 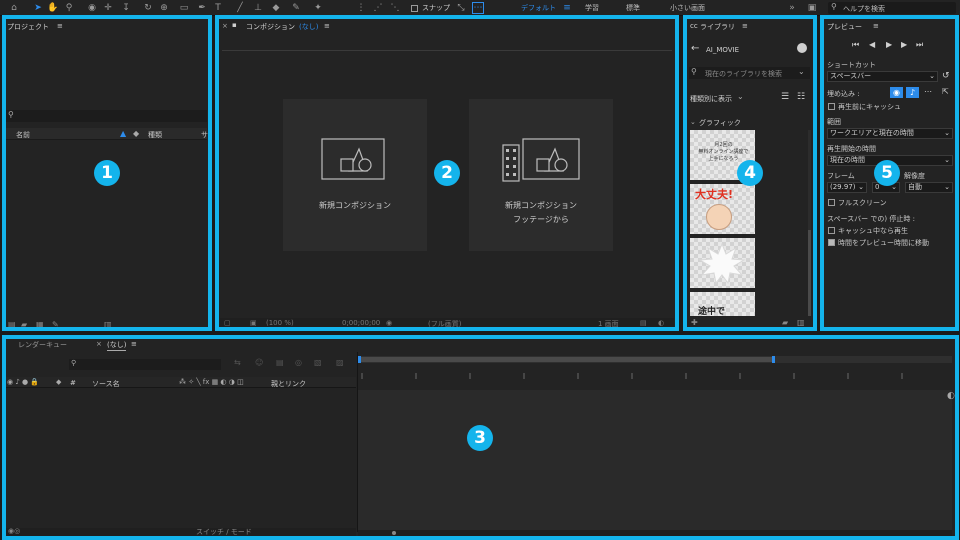 I want to click on pen-tool-icon: ✒, so click(x=202, y=8).